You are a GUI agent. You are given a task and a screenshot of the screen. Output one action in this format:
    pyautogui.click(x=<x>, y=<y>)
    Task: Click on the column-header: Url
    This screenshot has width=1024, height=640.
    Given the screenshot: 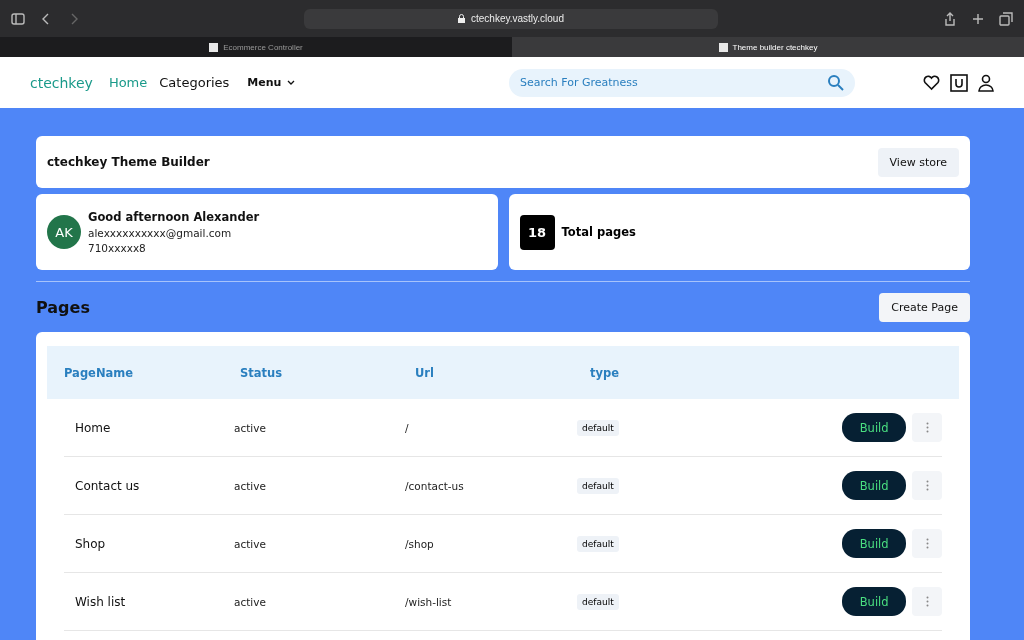 What is the action you would take?
    pyautogui.click(x=424, y=373)
    